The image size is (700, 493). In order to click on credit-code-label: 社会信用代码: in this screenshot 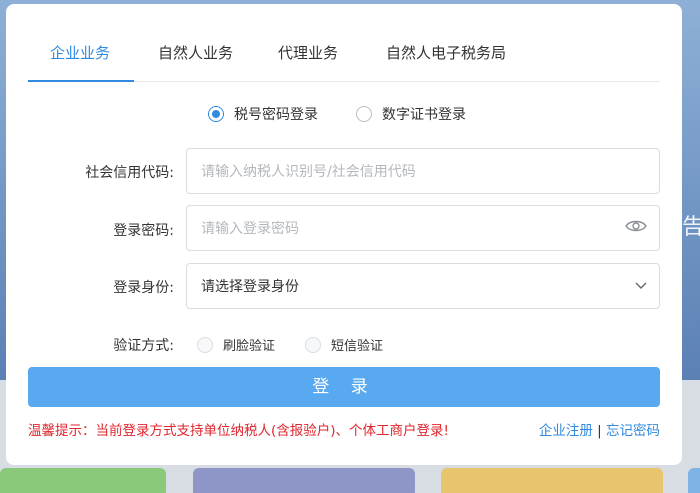, I will do `click(129, 173)`.